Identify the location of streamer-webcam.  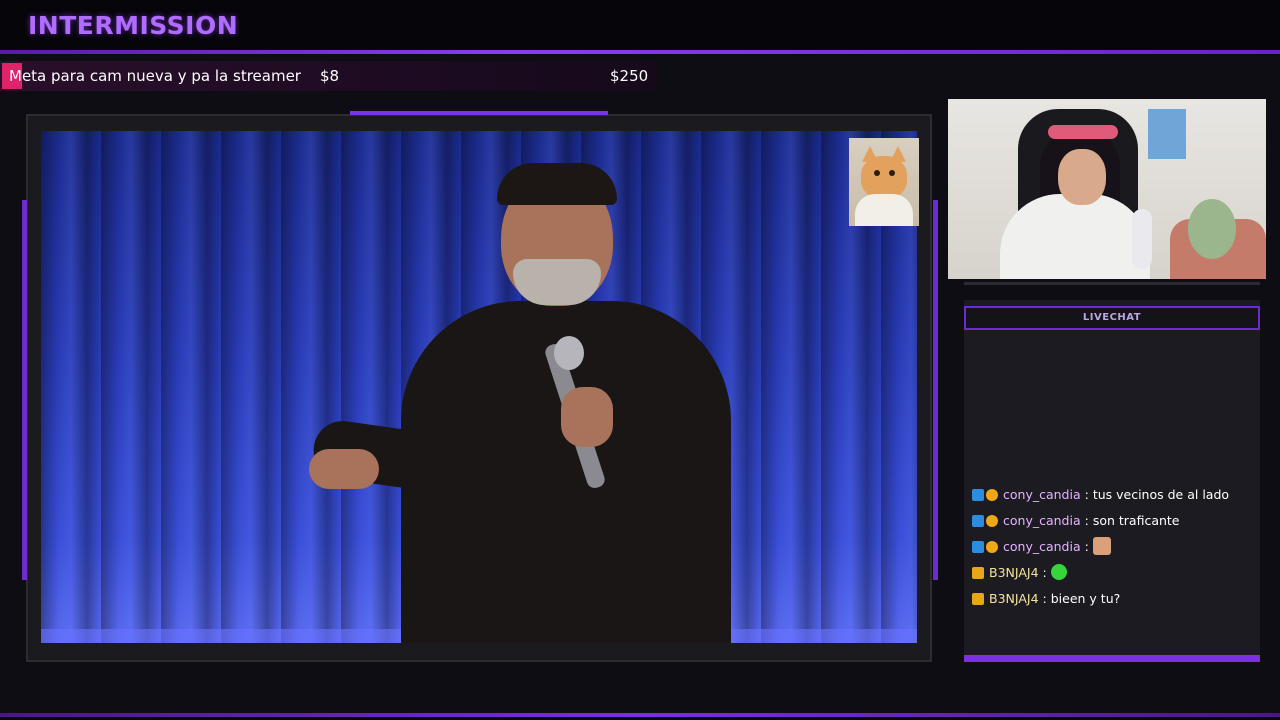
(1107, 189).